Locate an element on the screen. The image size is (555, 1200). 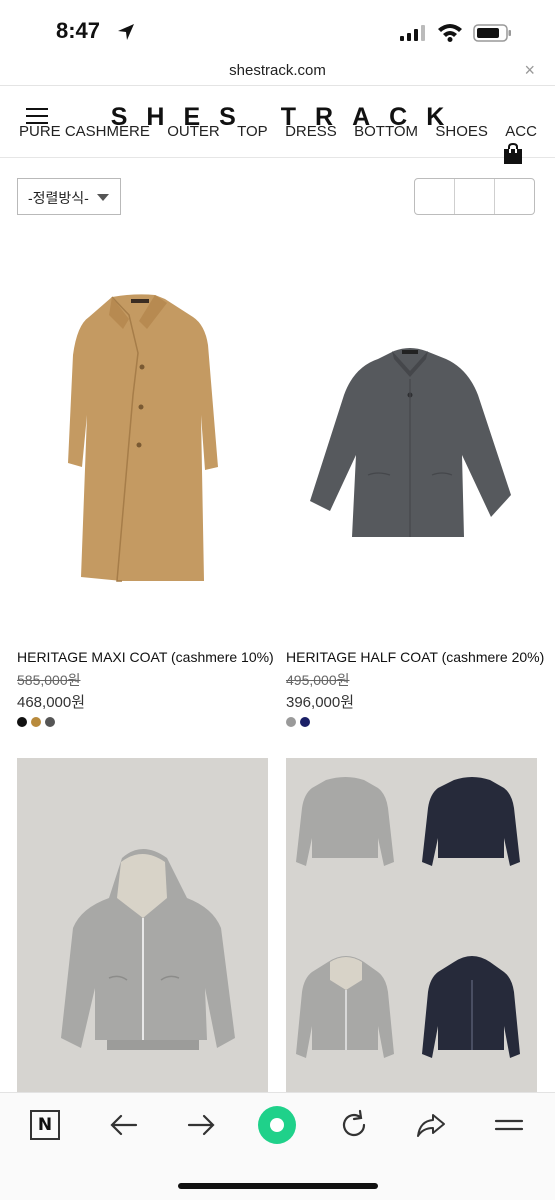
location-arrow-icon is located at coordinates (126, 32).